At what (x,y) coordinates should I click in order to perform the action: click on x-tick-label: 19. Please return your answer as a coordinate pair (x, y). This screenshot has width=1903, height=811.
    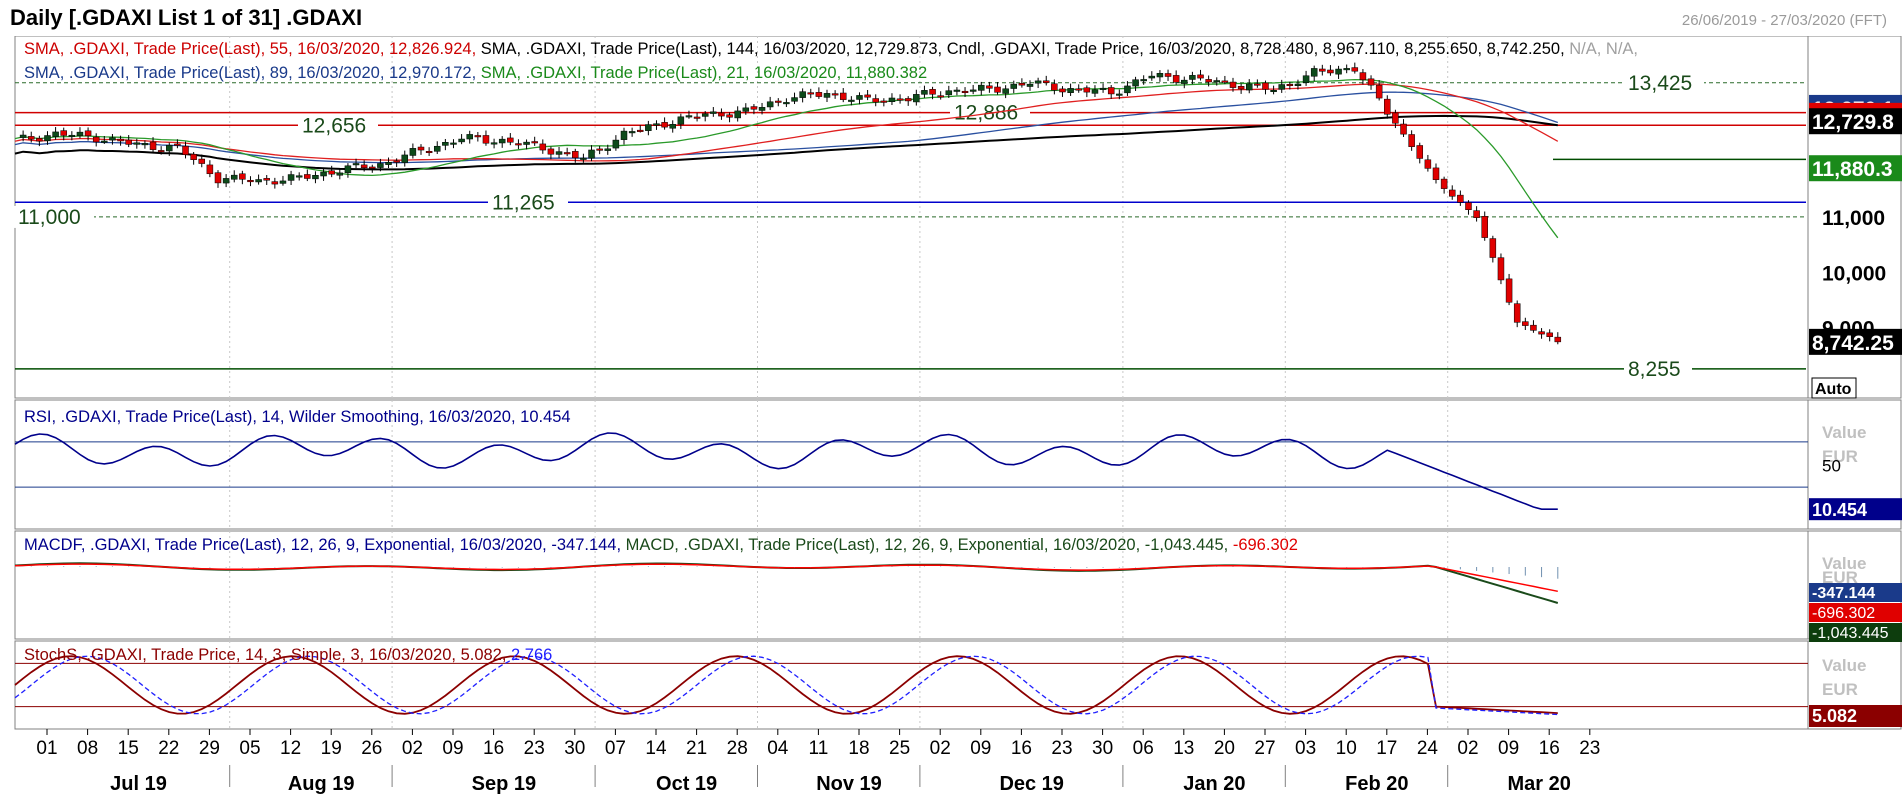
    Looking at the image, I should click on (331, 748).